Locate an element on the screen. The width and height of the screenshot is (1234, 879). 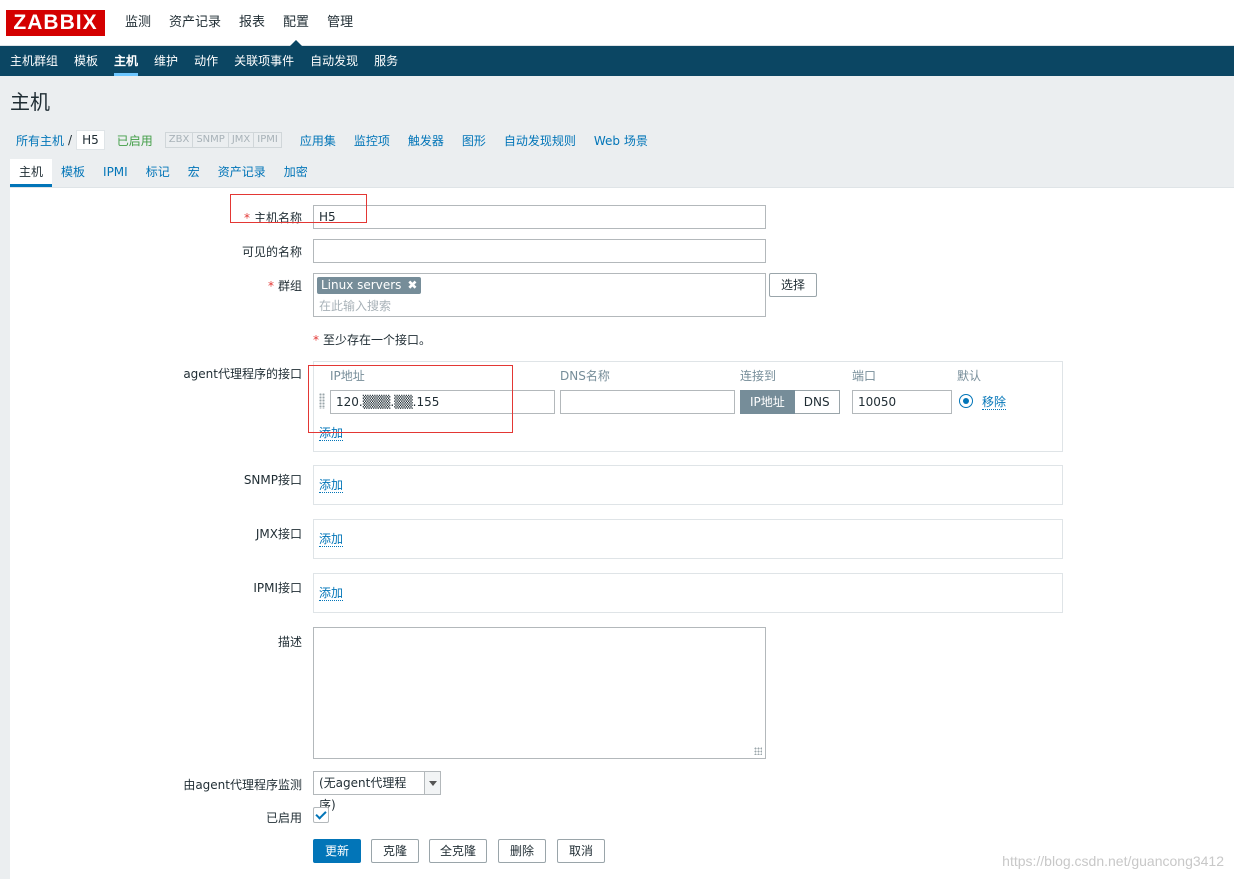
sub-menu-actions: 动作 is located at coordinates (206, 61).